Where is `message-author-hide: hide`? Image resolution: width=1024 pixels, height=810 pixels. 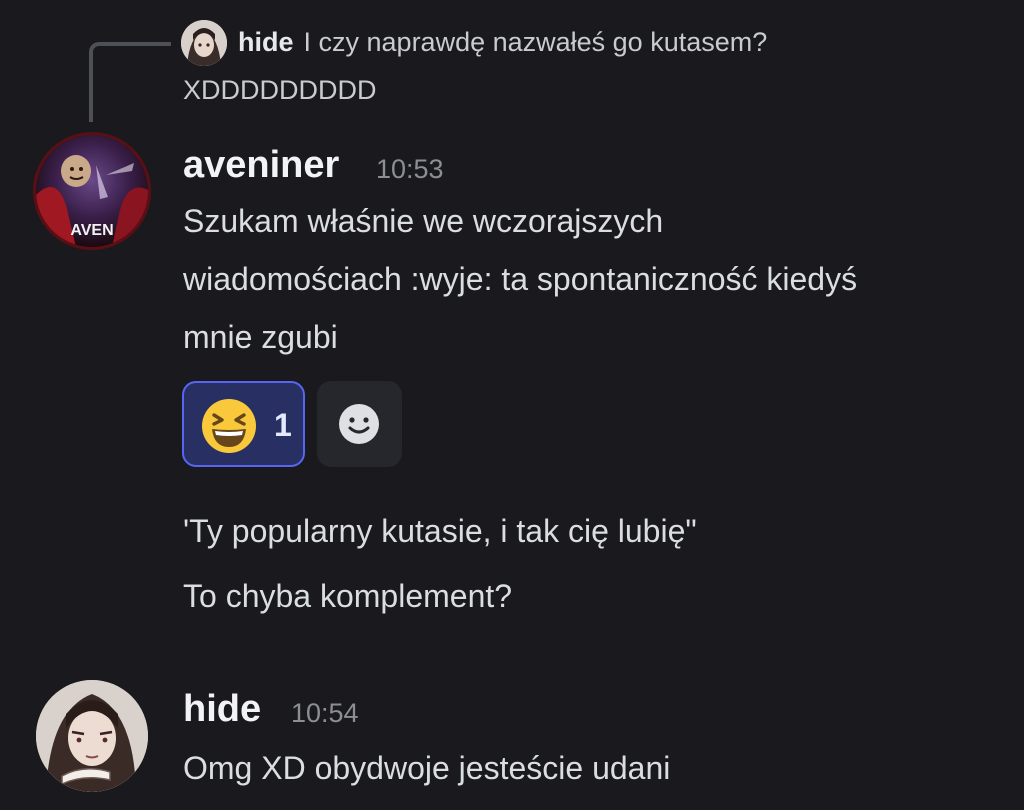
message-author-hide: hide is located at coordinates (222, 709).